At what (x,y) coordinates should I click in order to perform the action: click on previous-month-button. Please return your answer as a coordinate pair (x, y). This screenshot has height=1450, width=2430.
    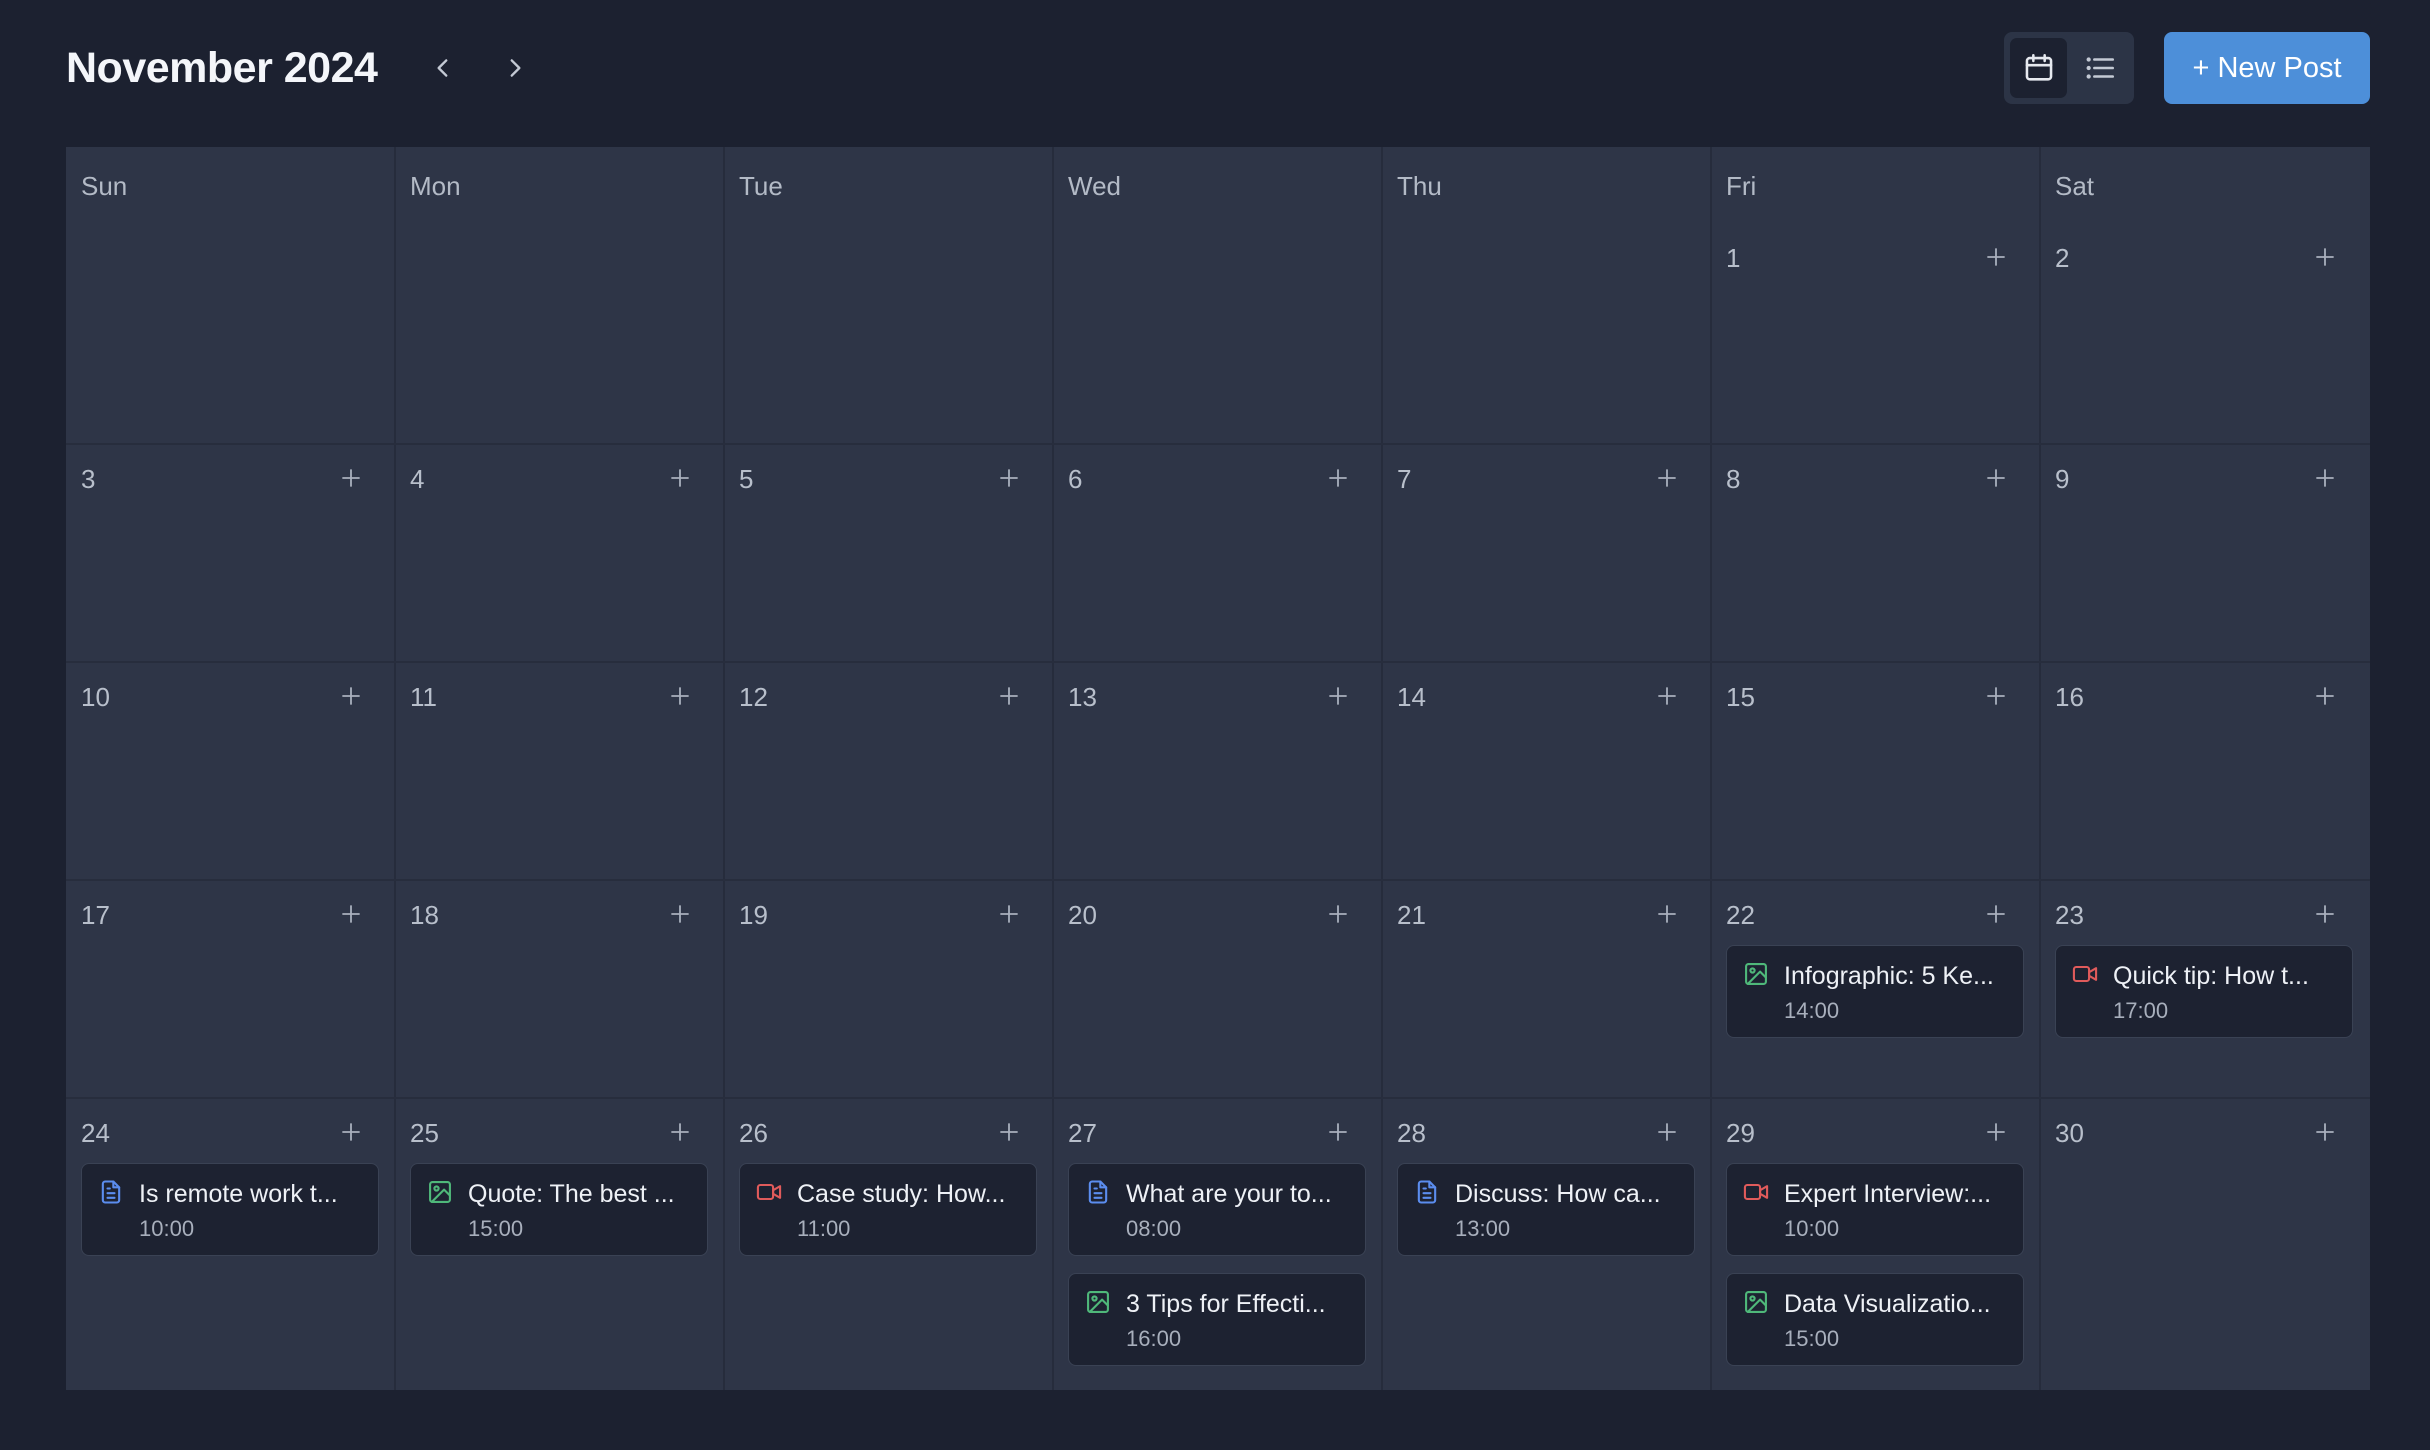
    Looking at the image, I should click on (443, 68).